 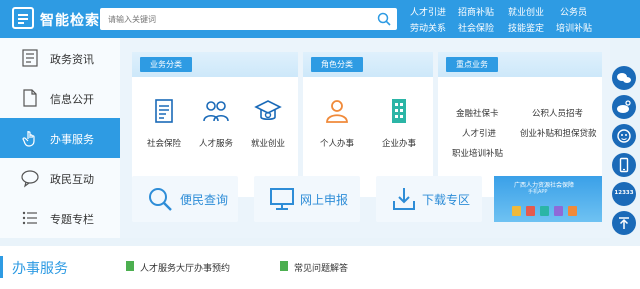 I want to click on bottom-link-faq: 常见问题解答, so click(x=321, y=267).